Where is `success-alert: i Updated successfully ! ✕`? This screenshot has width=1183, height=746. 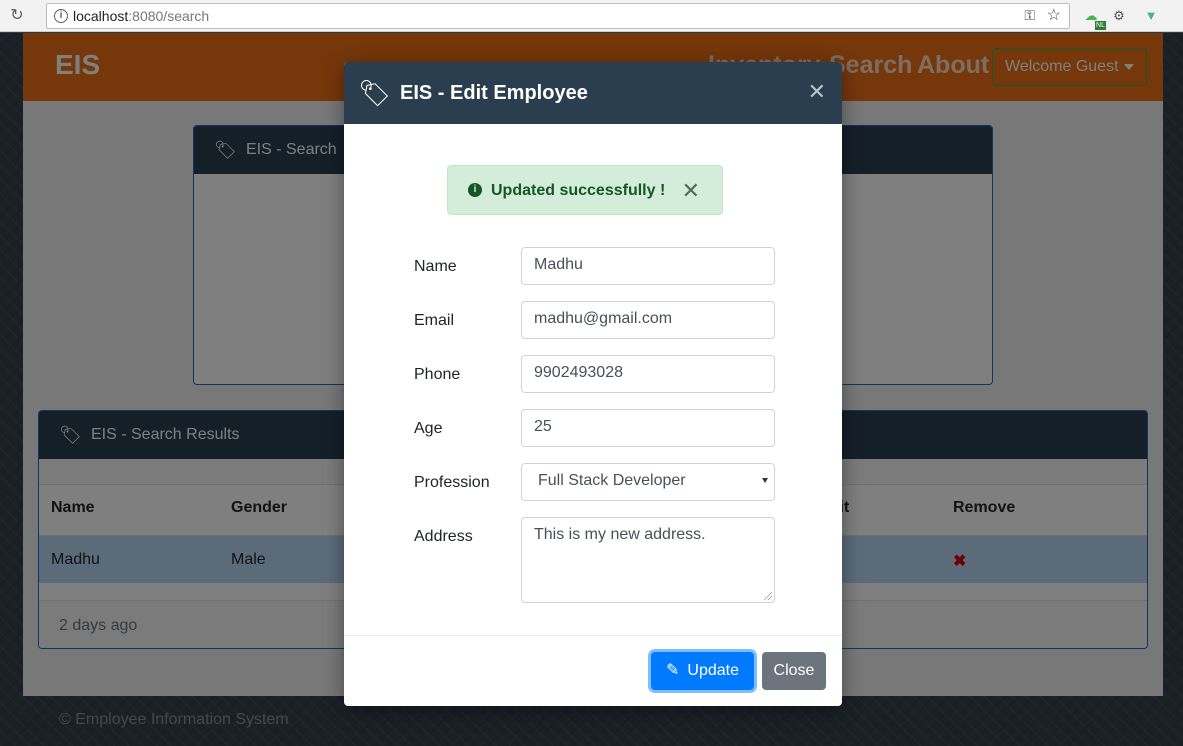 success-alert: i Updated successfully ! ✕ is located at coordinates (585, 190).